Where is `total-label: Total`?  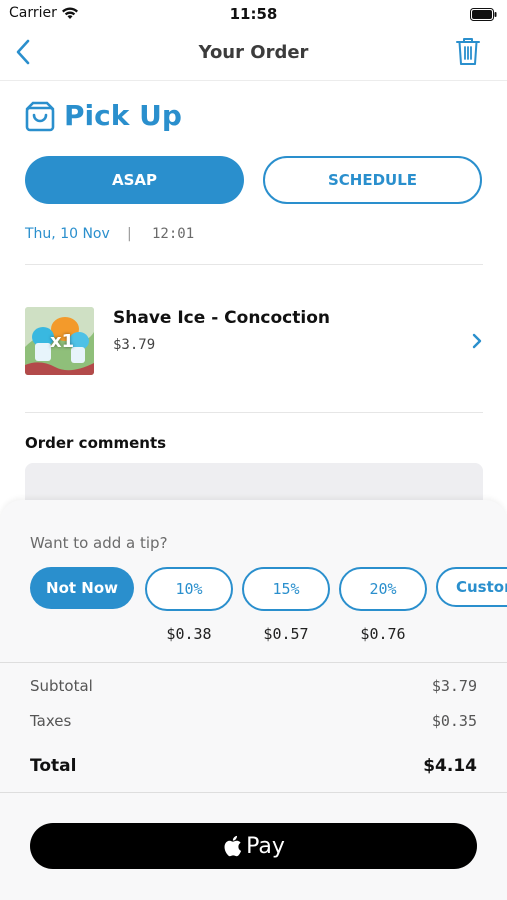 total-label: Total is located at coordinates (53, 766).